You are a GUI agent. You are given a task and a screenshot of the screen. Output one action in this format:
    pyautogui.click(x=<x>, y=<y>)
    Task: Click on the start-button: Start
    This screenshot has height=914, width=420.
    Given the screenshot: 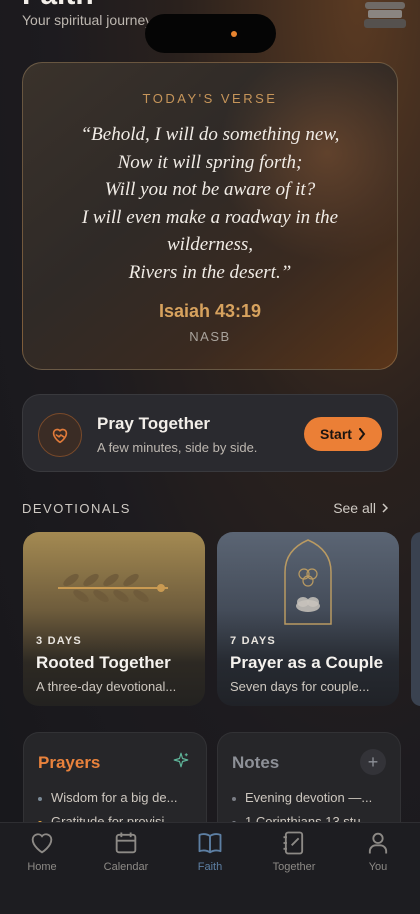 What is the action you would take?
    pyautogui.click(x=343, y=434)
    